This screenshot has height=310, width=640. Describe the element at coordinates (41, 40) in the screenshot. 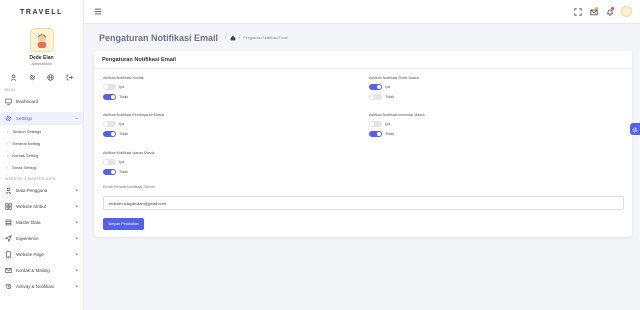

I see `avatar` at that location.